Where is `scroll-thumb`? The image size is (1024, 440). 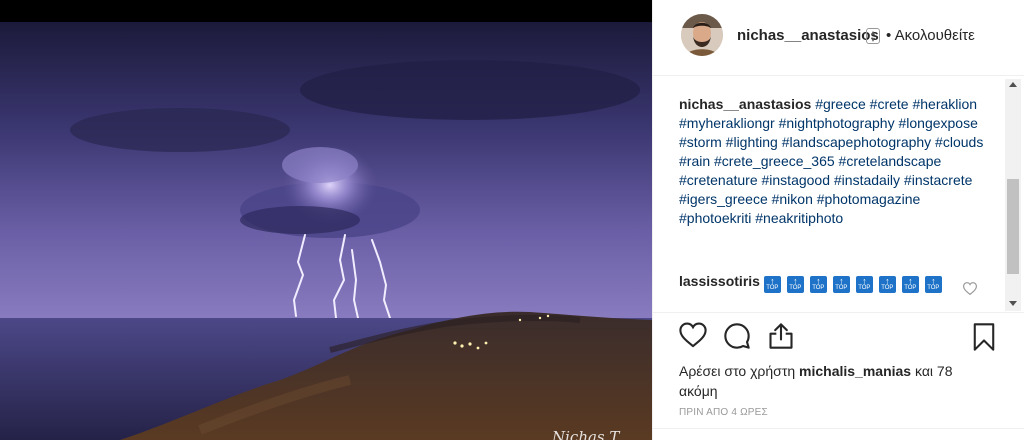 scroll-thumb is located at coordinates (1013, 226).